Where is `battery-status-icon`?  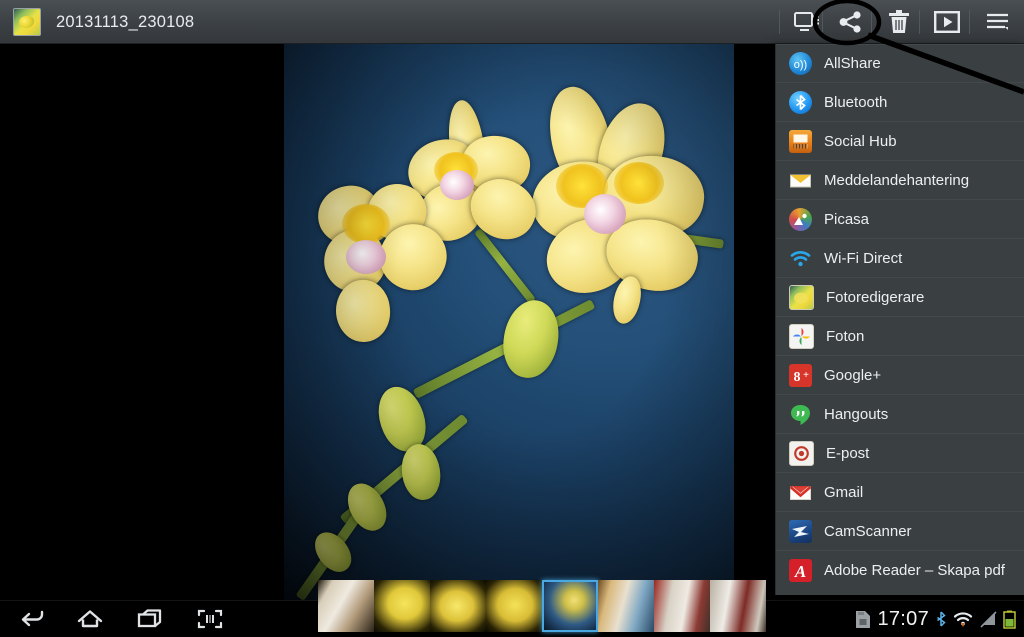 battery-status-icon is located at coordinates (1009, 619).